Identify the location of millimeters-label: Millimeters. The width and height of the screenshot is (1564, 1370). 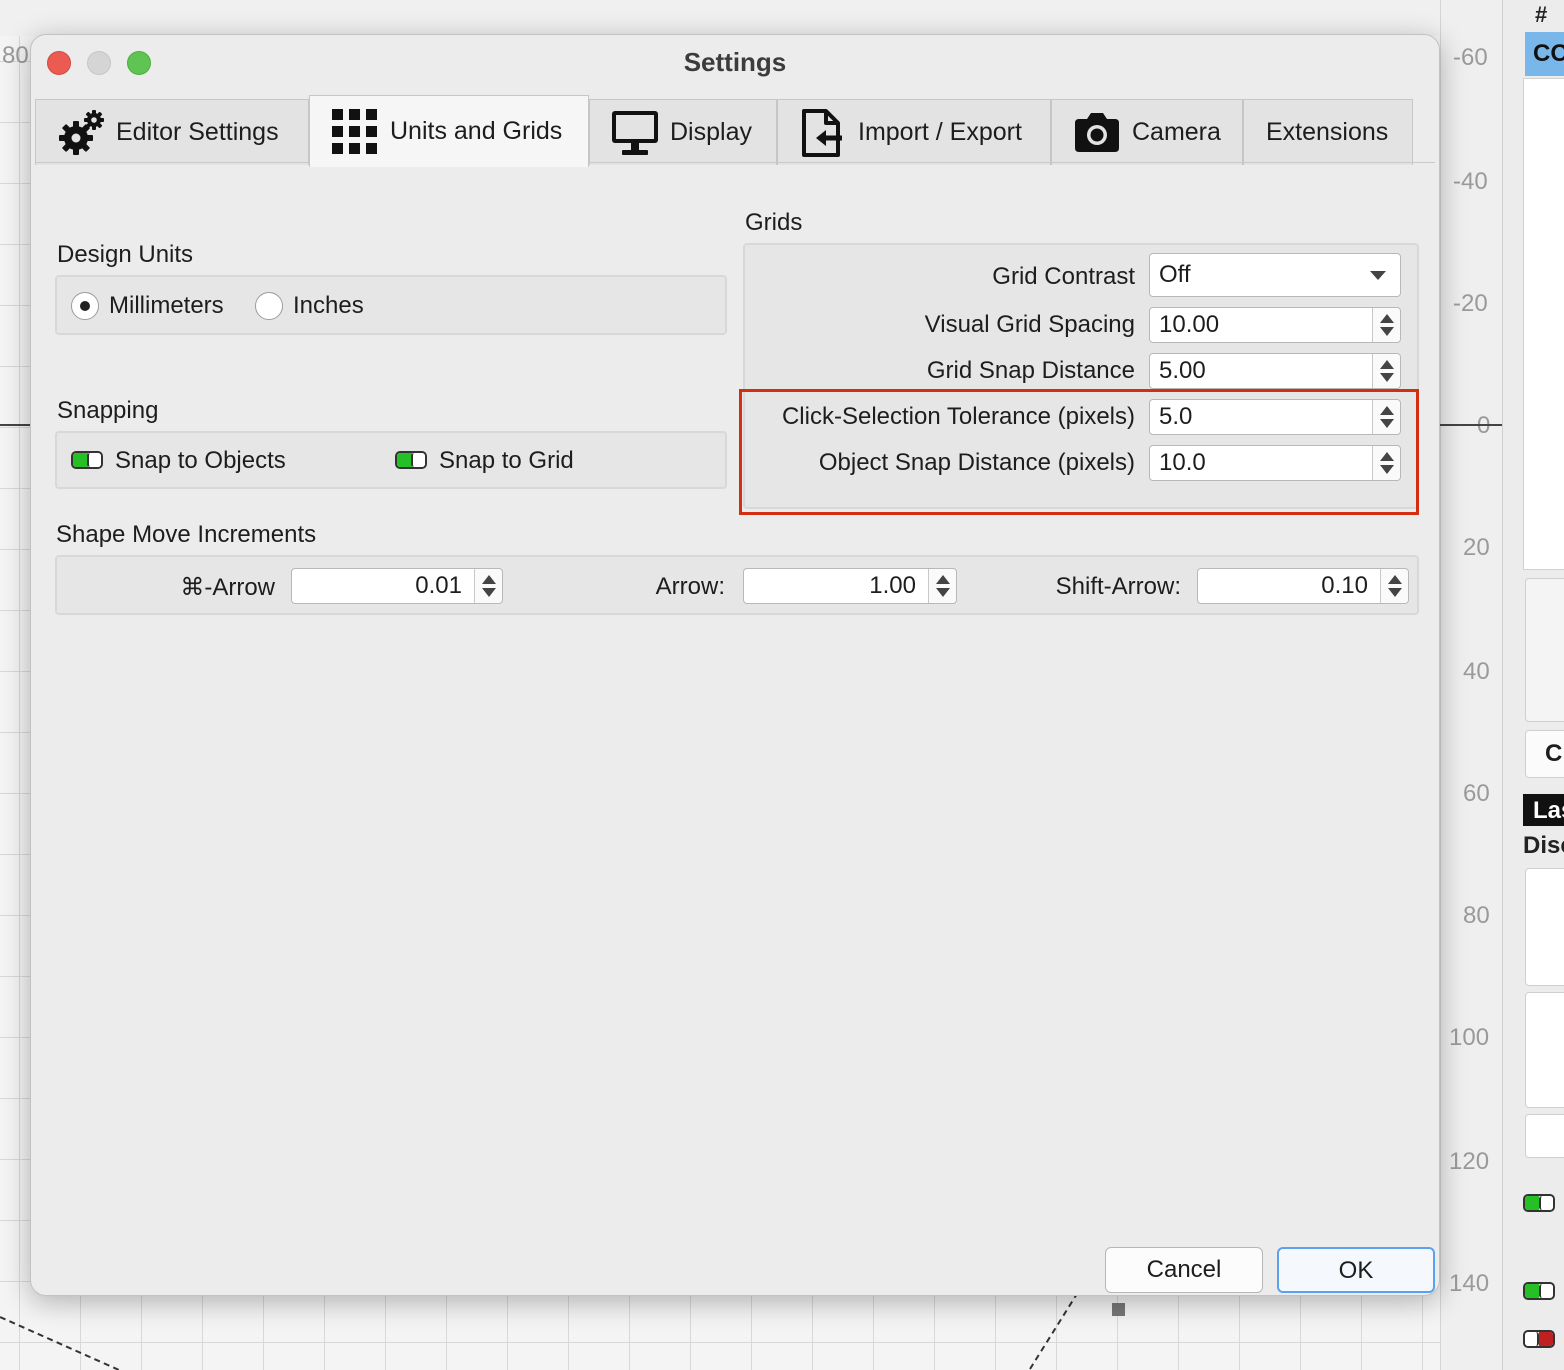
(166, 306).